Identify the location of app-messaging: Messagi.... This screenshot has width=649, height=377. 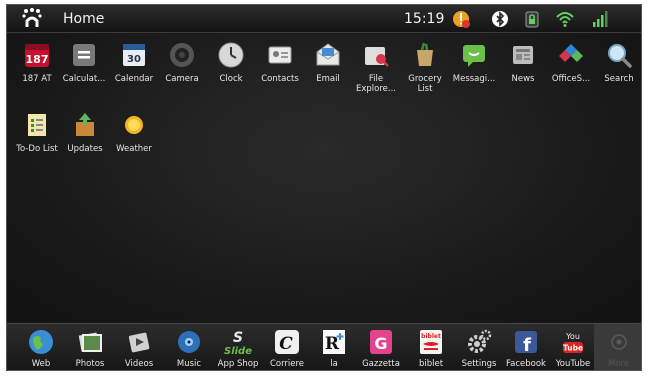
(474, 78).